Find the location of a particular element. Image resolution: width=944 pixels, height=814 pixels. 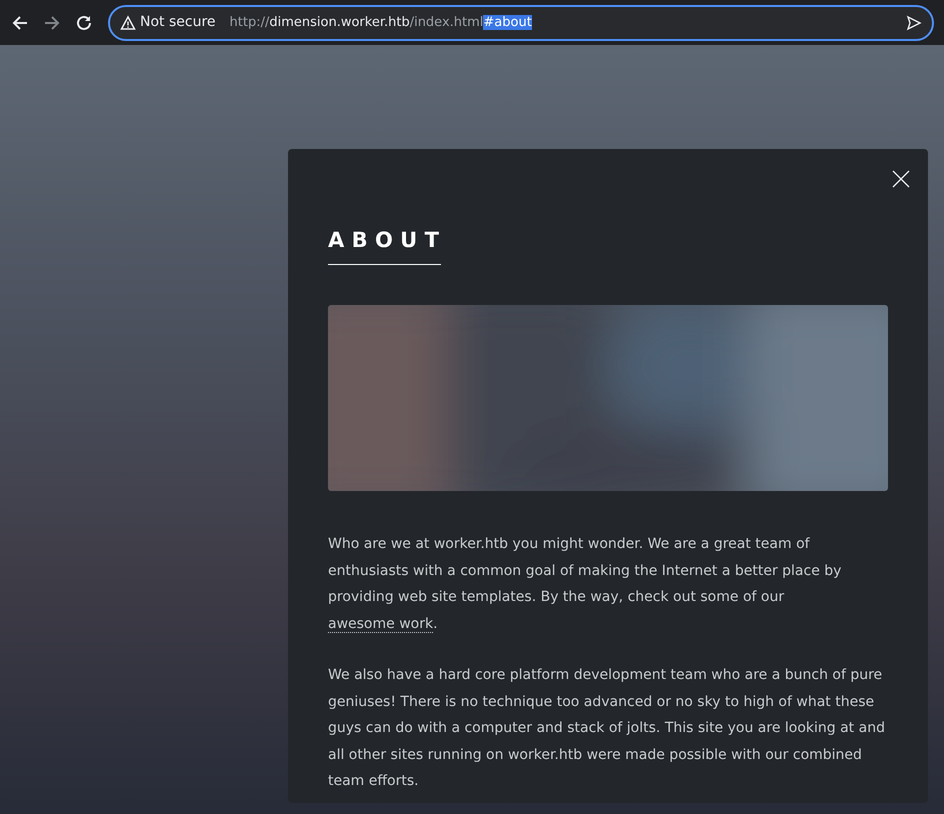

warning-icon is located at coordinates (128, 22).